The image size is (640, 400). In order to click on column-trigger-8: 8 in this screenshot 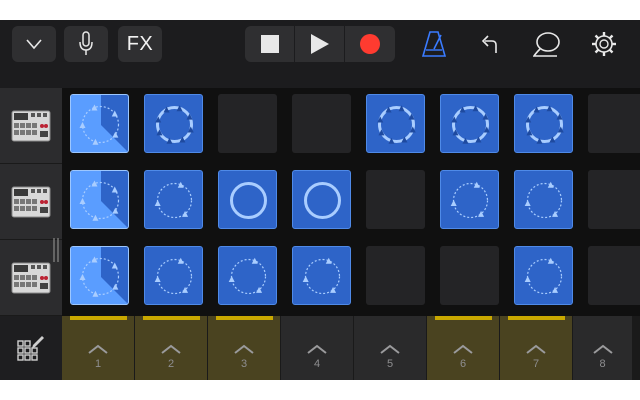, I will do `click(603, 348)`.